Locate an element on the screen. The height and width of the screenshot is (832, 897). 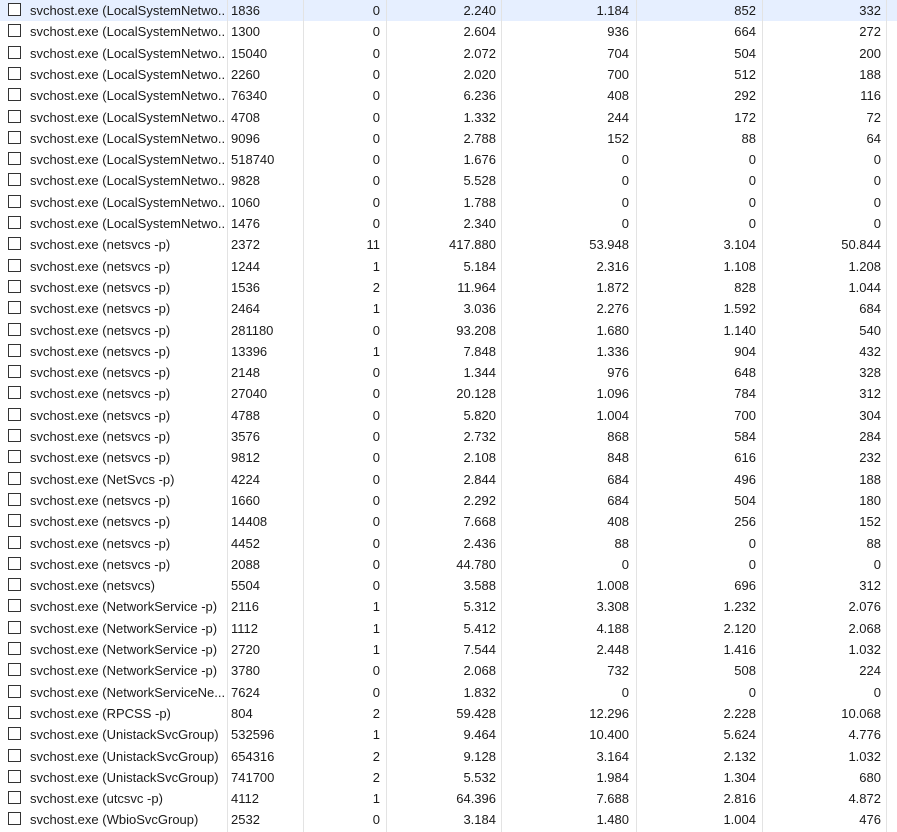
cell-value-5: 2.816 is located at coordinates (739, 798).